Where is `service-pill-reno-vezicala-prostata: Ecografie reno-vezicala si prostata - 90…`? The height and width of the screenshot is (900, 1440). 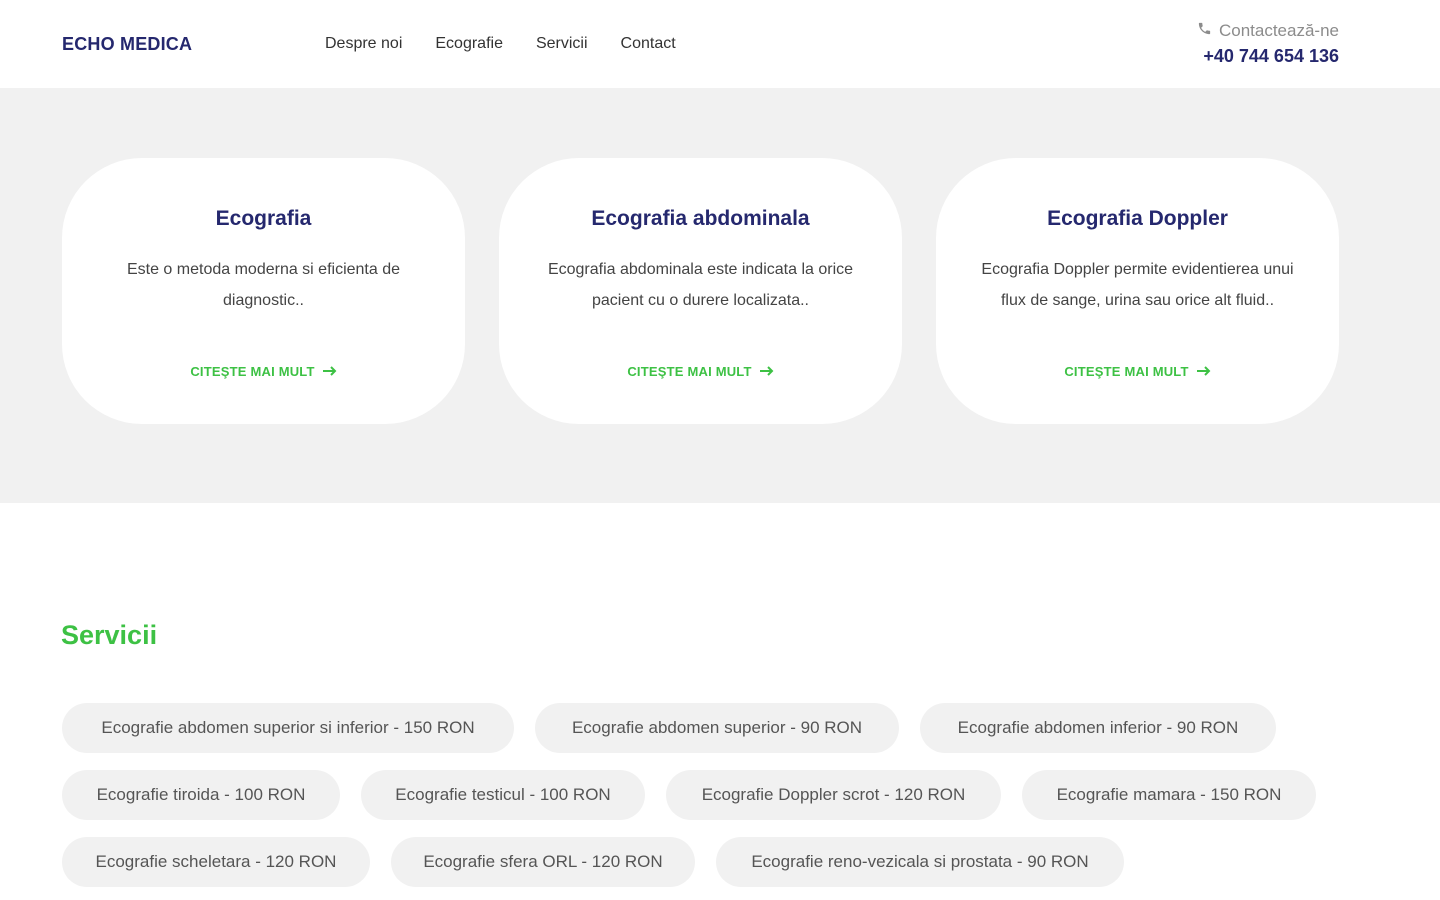 service-pill-reno-vezicala-prostata: Ecografie reno-vezicala si prostata - 90… is located at coordinates (920, 862).